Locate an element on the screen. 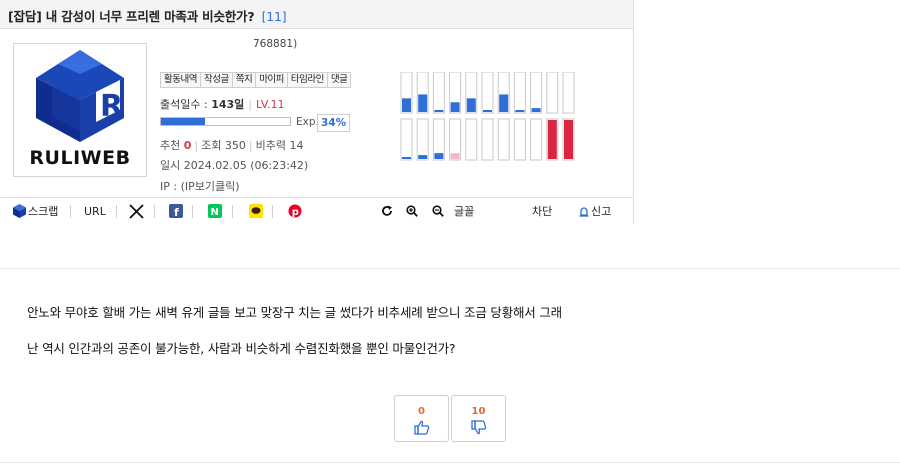  refresh-icon is located at coordinates (387, 210).